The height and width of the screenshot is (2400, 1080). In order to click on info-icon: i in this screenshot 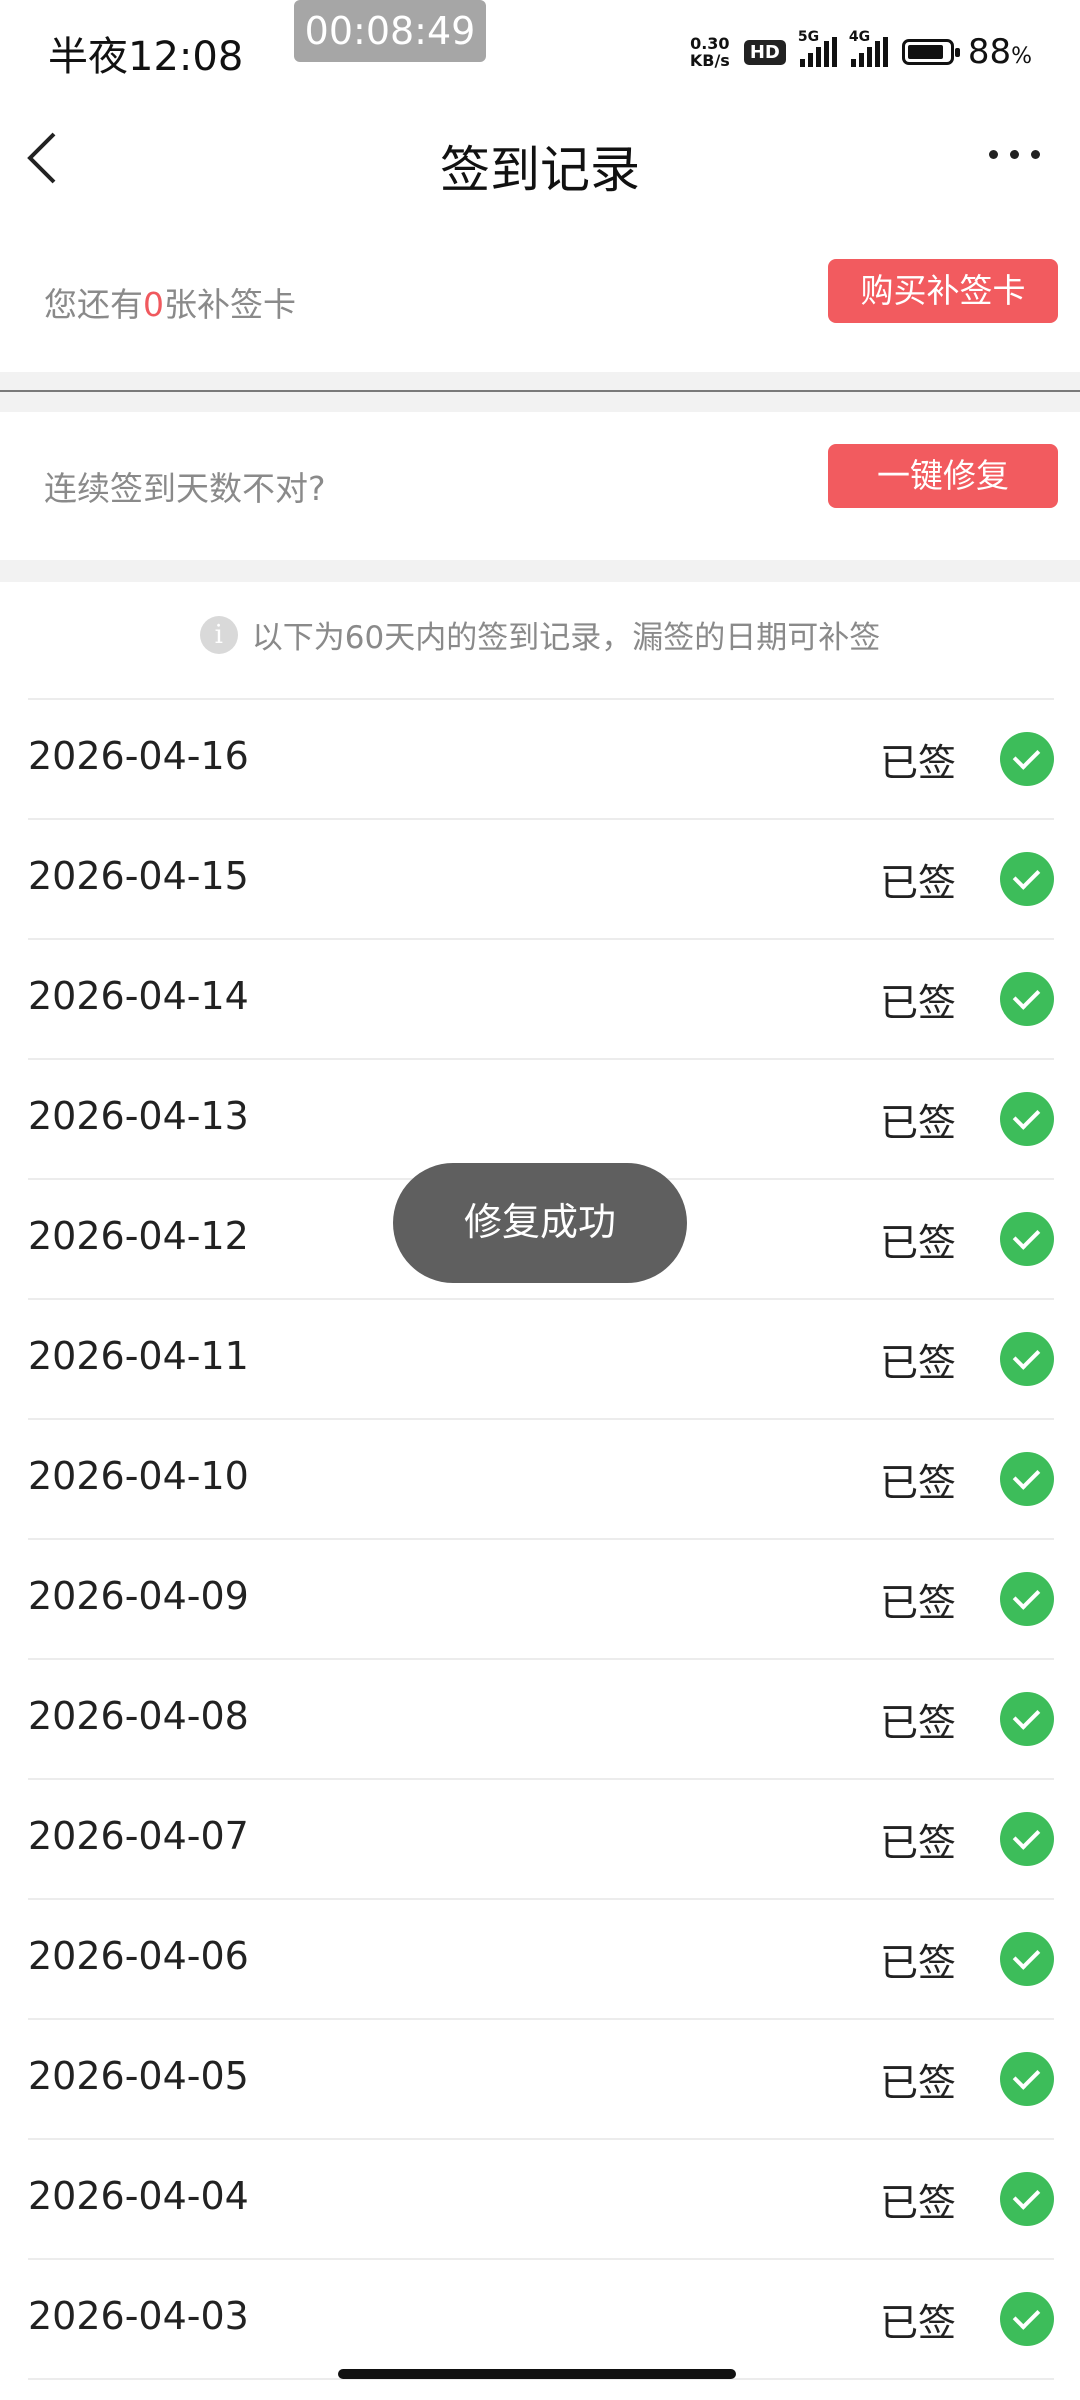, I will do `click(218, 634)`.